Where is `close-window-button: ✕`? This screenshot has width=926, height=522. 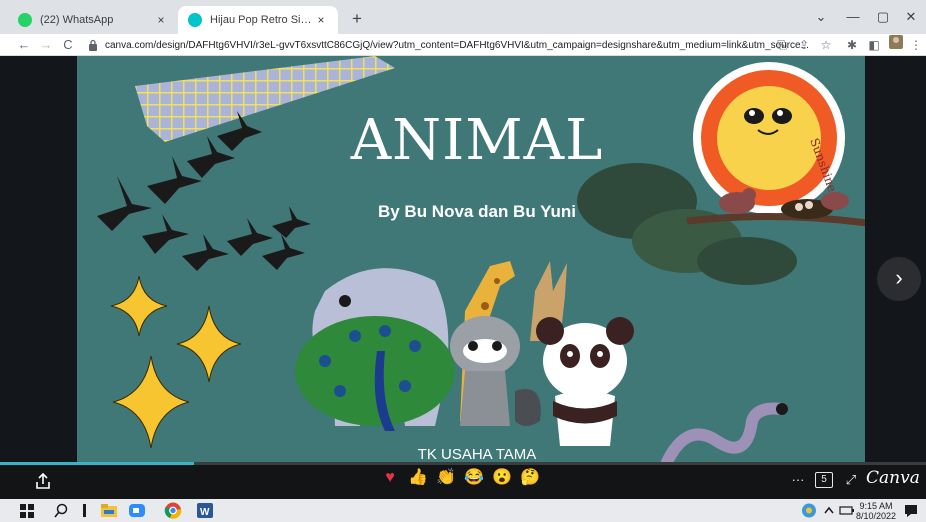
close-window-button: ✕ is located at coordinates (911, 17).